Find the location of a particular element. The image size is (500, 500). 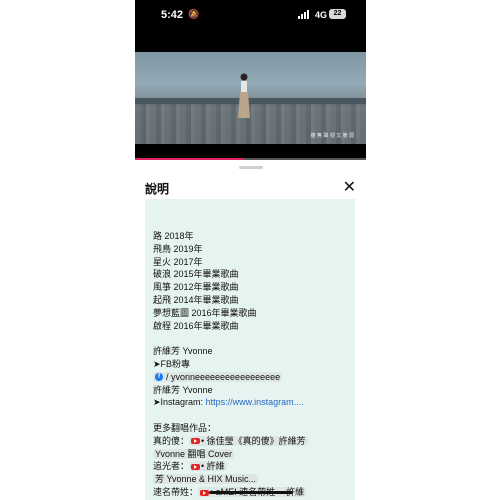

cover-link-text: • 許維 is located at coordinates (213, 466).